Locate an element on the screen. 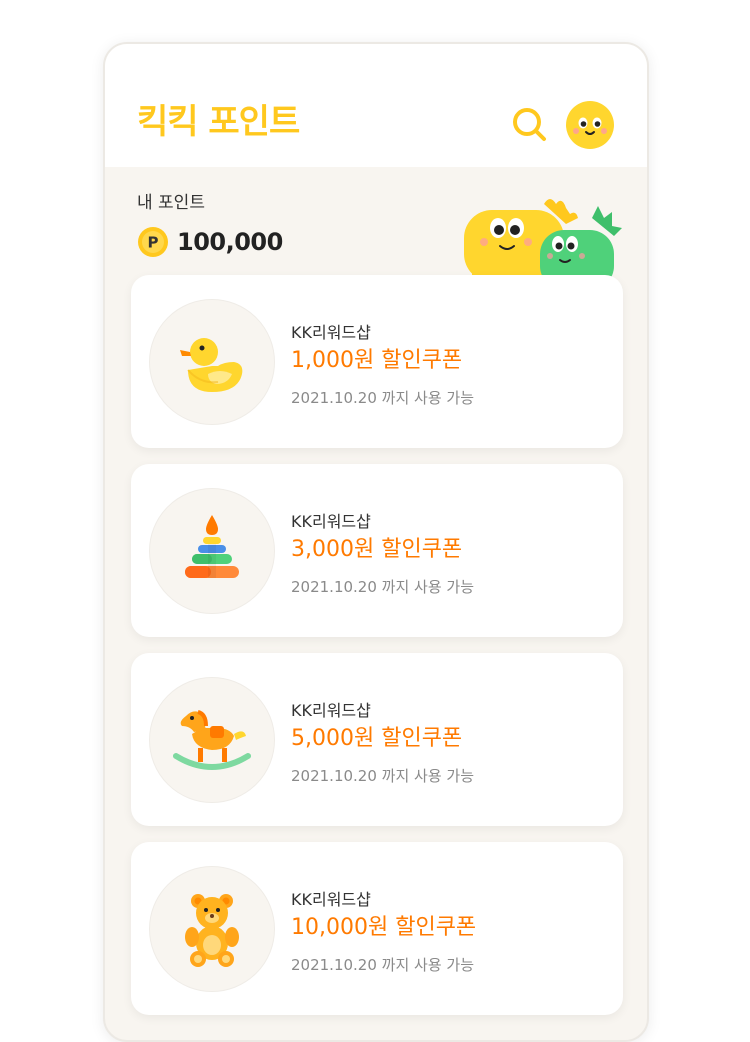 This screenshot has width=750, height=1042. coupon-card: KK리워드샵 10,000원 할인쿠폰 2021.10.20 까지 사용 가능 is located at coordinates (377, 928).